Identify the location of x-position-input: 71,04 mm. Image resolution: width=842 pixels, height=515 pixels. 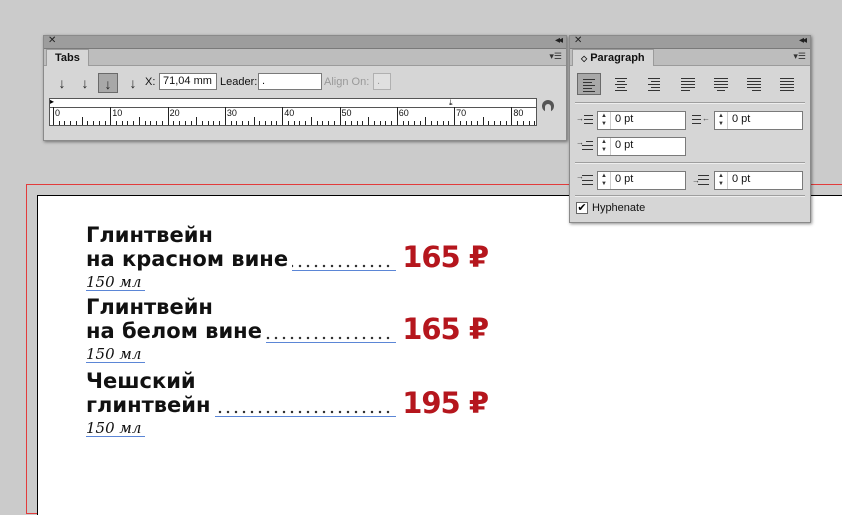
(188, 81).